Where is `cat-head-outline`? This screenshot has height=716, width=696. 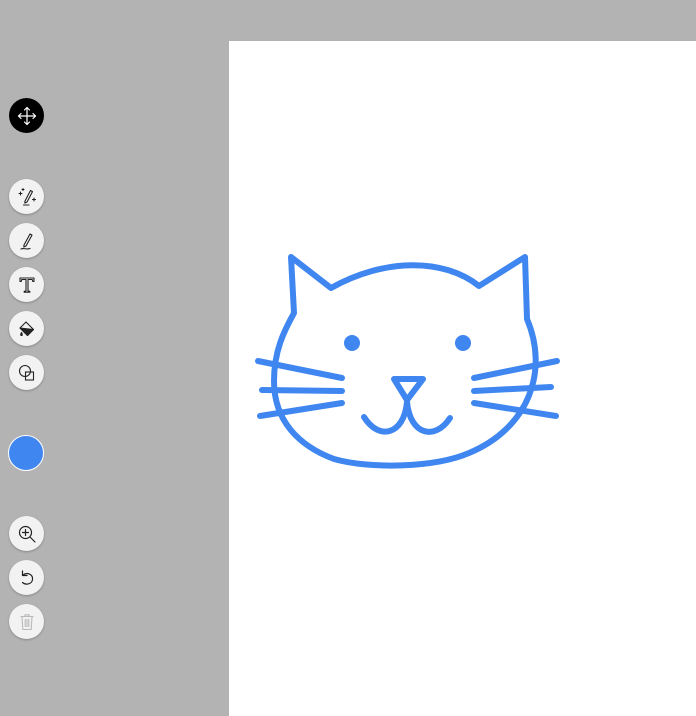 cat-head-outline is located at coordinates (405, 361).